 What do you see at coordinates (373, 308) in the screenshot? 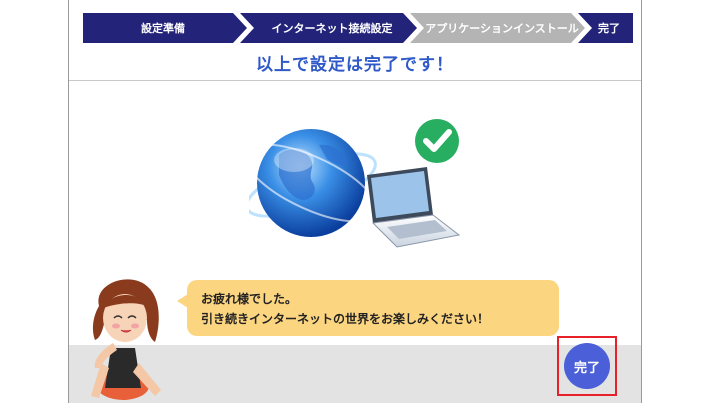
I see `speech-bubble: お疲れ様でした。 引き続きインターネットの世界をお楽しみください！` at bounding box center [373, 308].